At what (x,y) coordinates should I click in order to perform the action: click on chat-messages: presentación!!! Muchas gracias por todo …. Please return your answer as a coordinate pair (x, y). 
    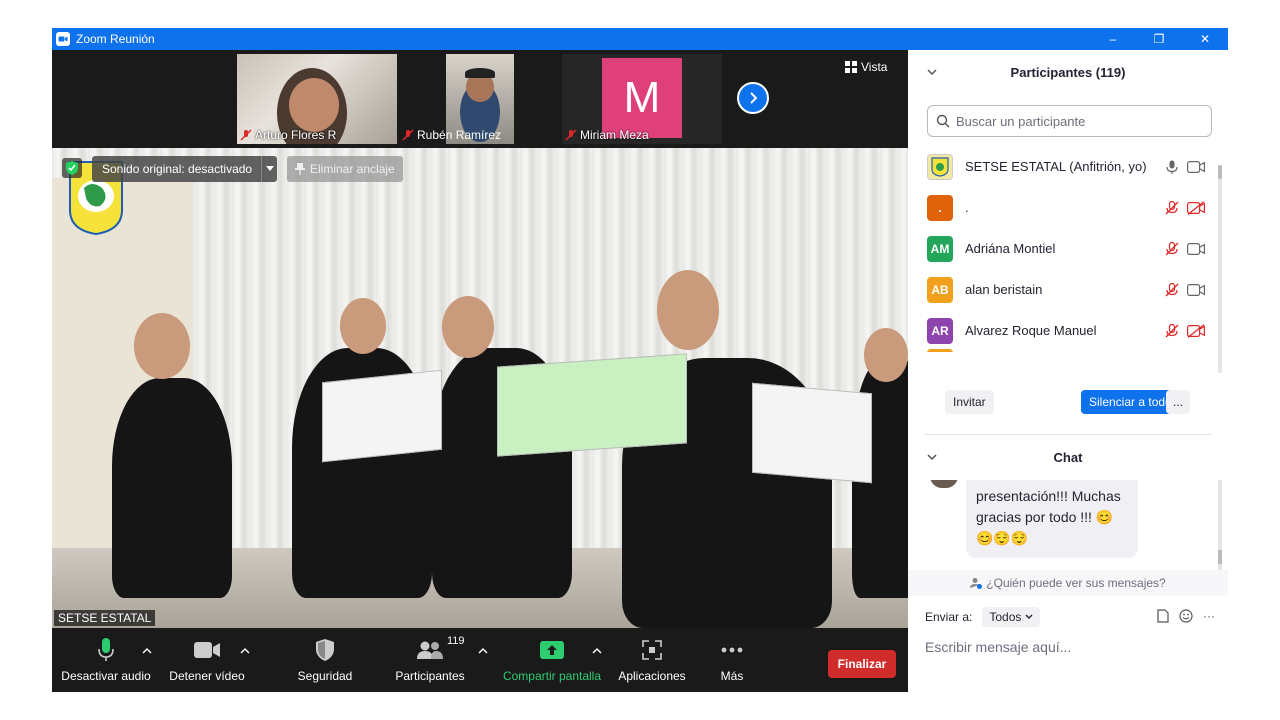
    Looking at the image, I should click on (1064, 525).